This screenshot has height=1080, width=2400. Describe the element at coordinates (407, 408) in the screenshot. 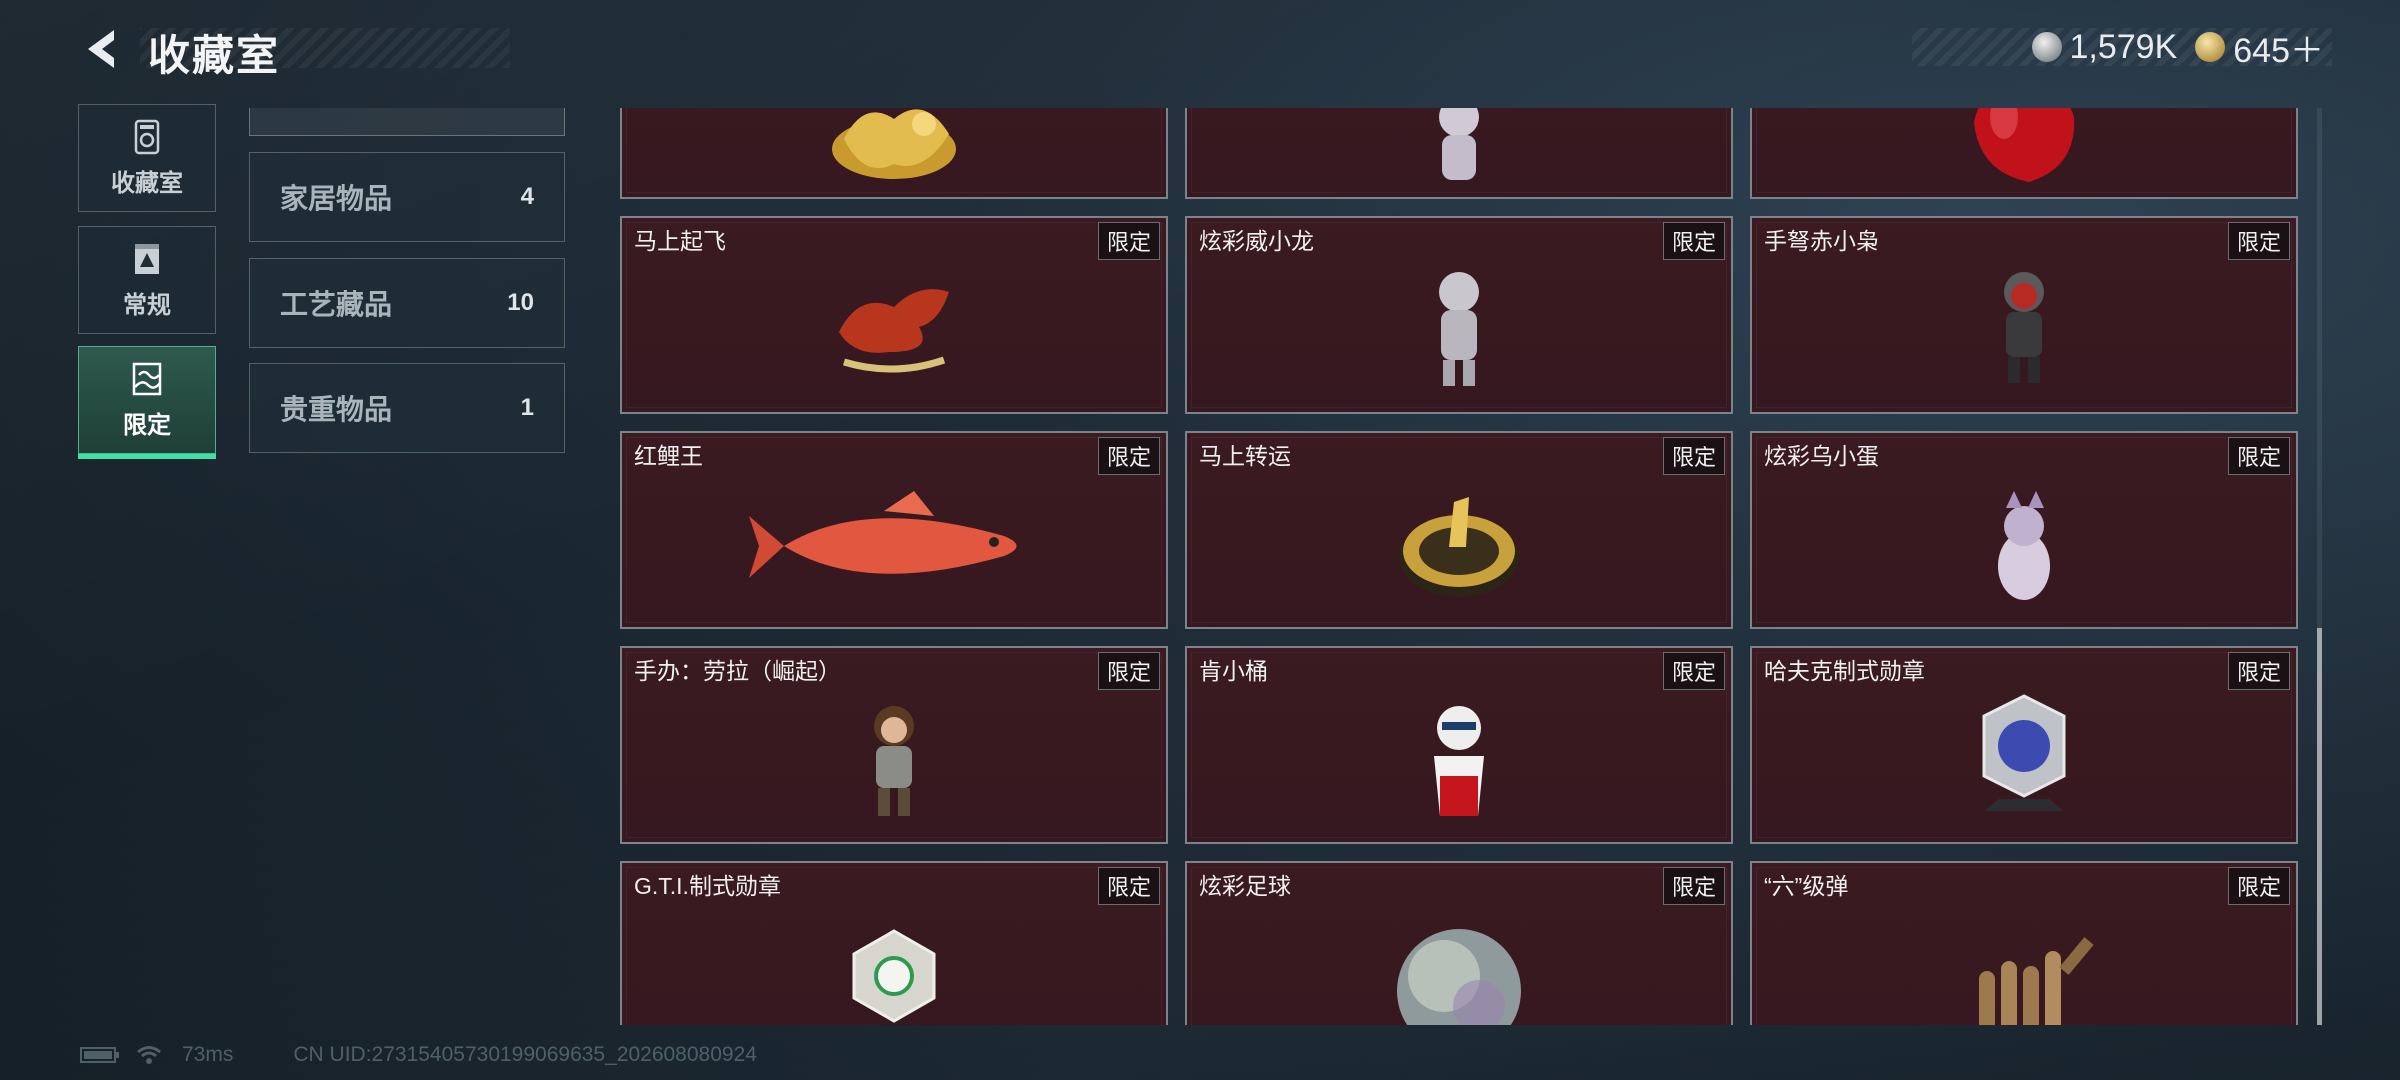

I see `subcategory-valuables: 贵重物品 1` at that location.